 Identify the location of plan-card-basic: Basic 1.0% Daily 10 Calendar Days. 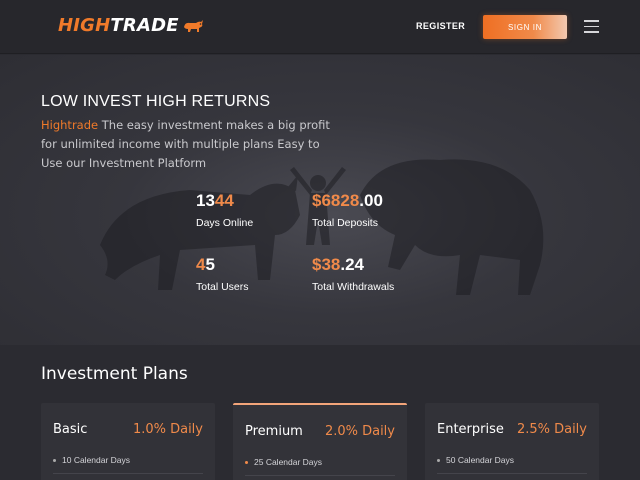
(128, 441).